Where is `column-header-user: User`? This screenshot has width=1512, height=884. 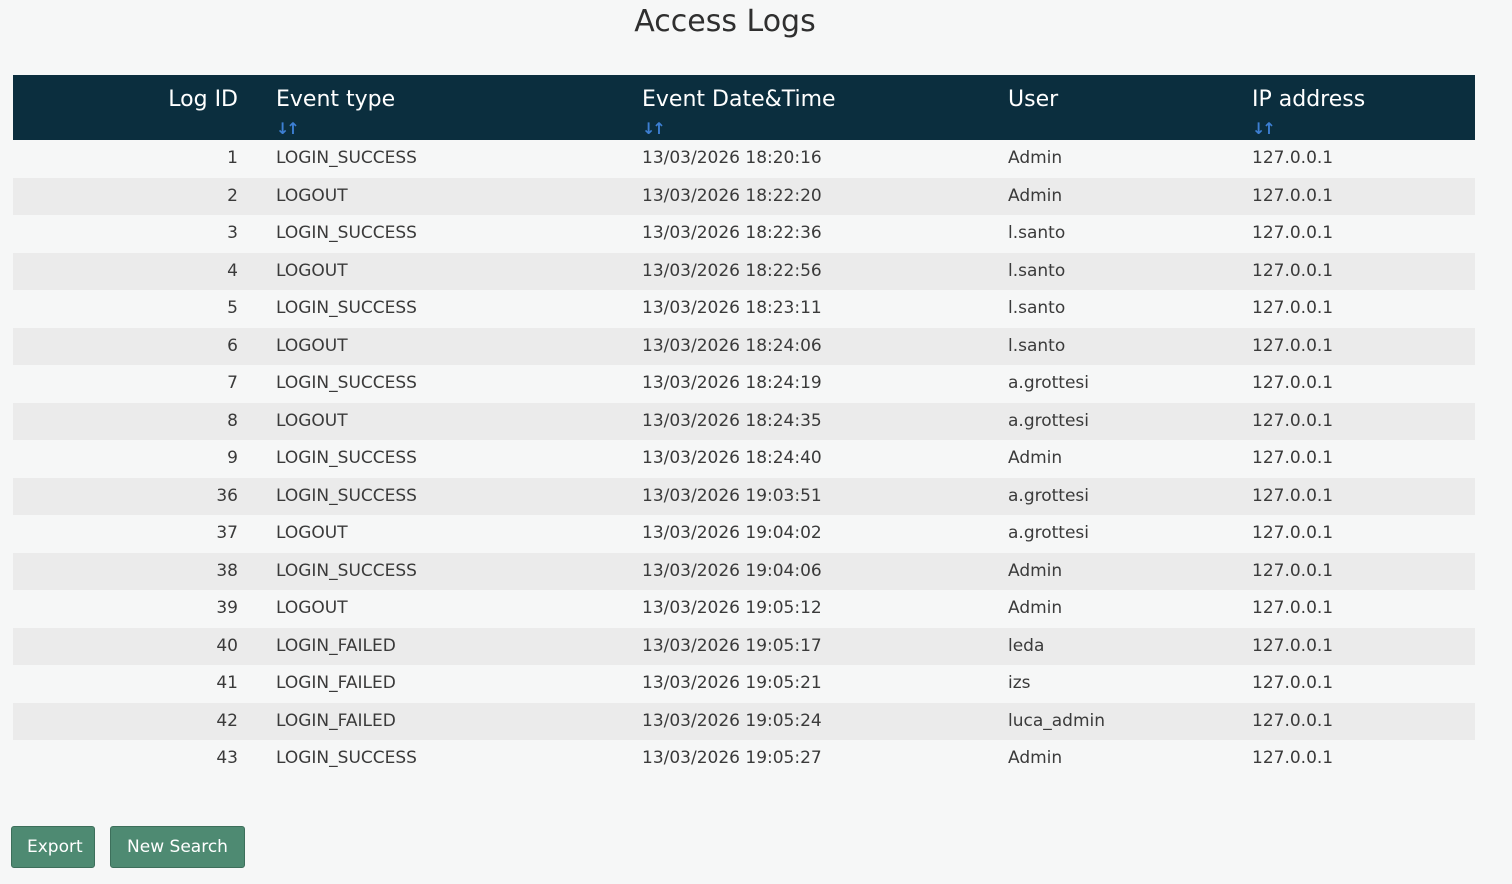 column-header-user: User is located at coordinates (1130, 107).